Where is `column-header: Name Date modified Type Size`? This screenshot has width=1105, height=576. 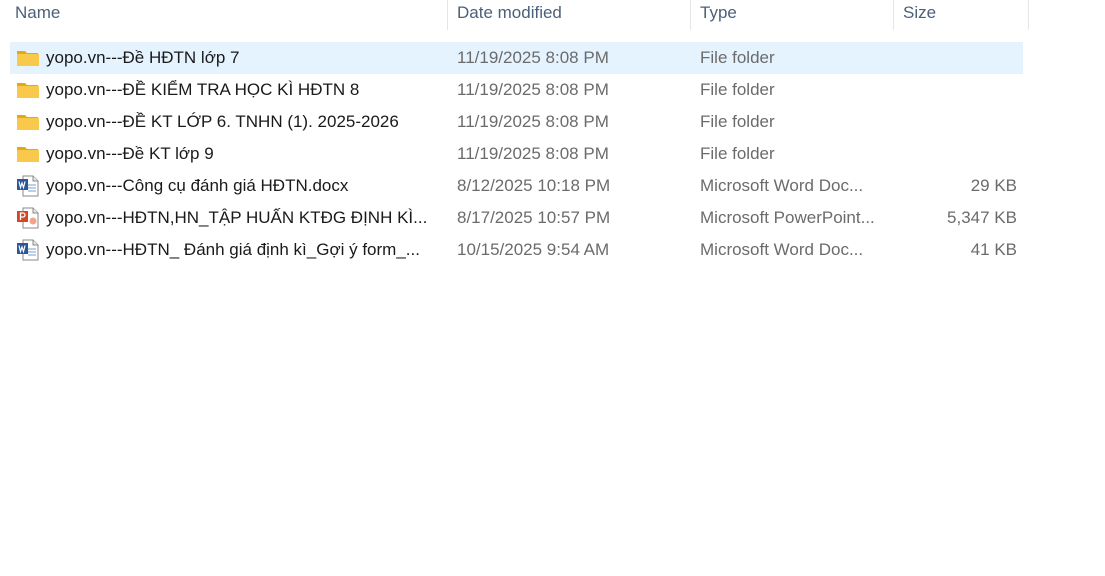 column-header: Name Date modified Type Size is located at coordinates (514, 15).